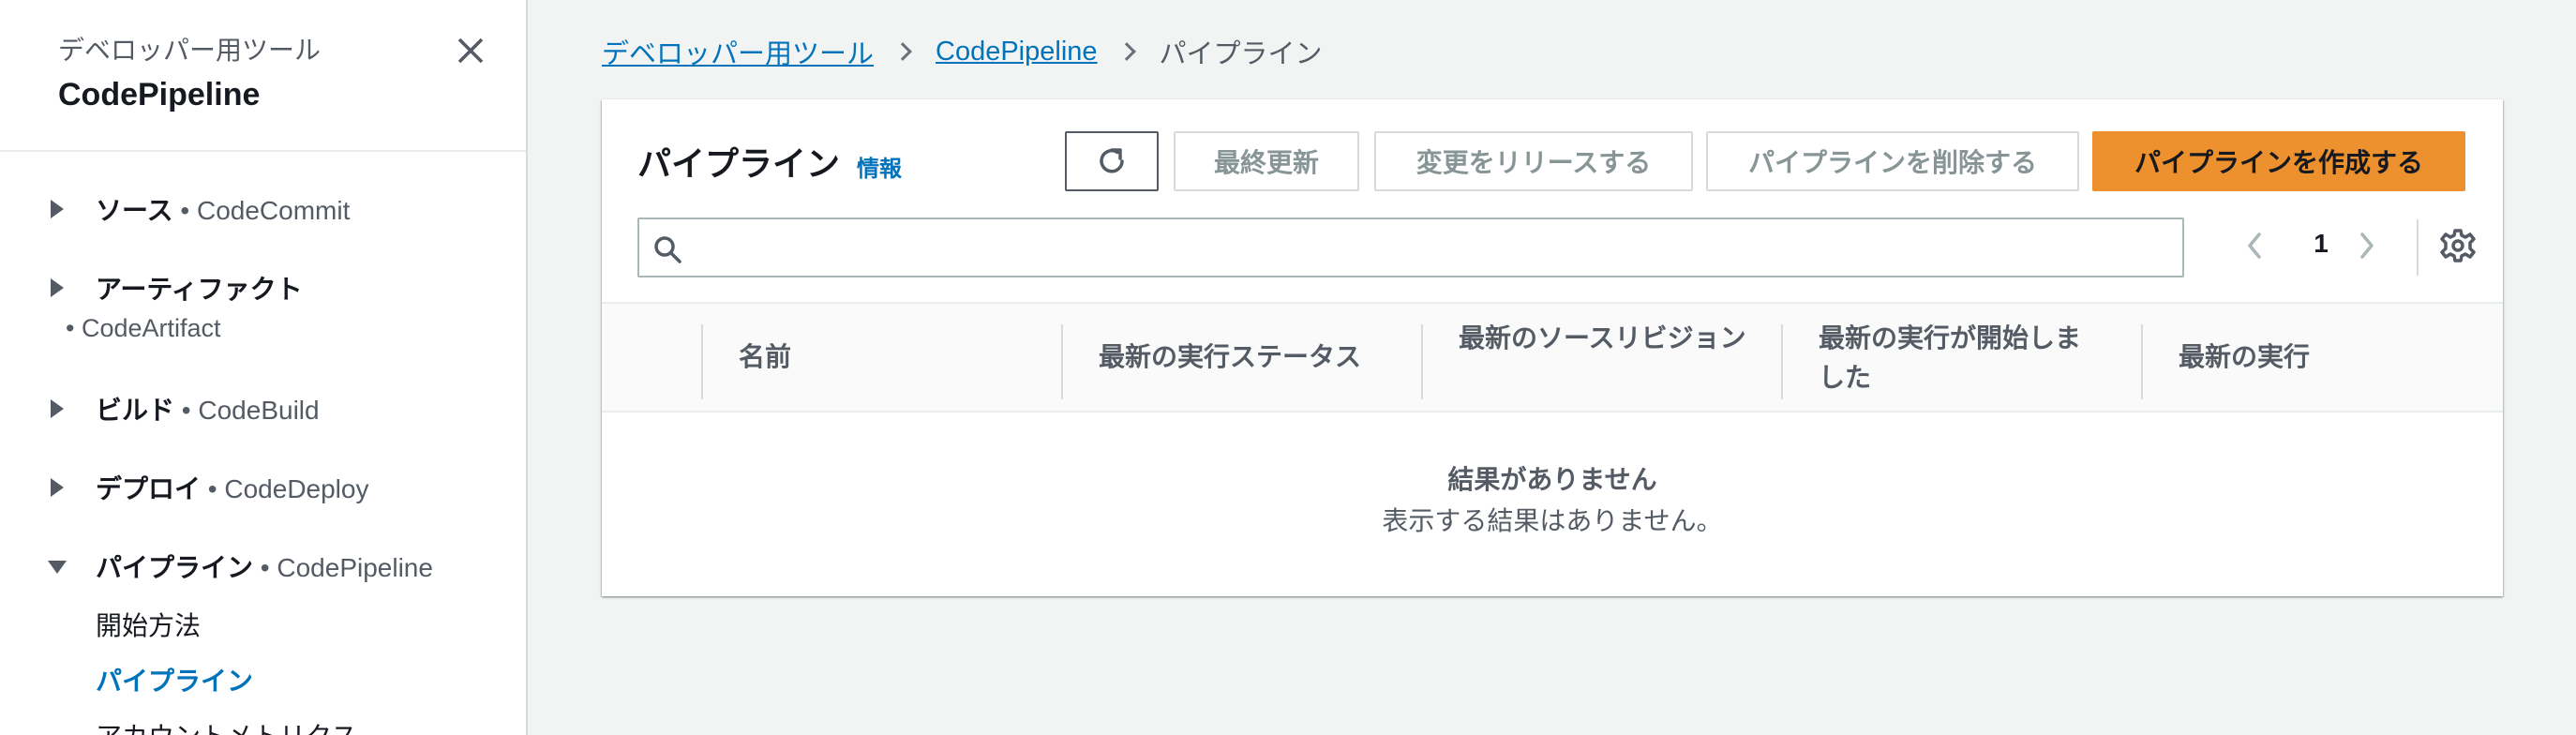 This screenshot has height=735, width=2576. What do you see at coordinates (1432, 247) in the screenshot?
I see `search-input` at bounding box center [1432, 247].